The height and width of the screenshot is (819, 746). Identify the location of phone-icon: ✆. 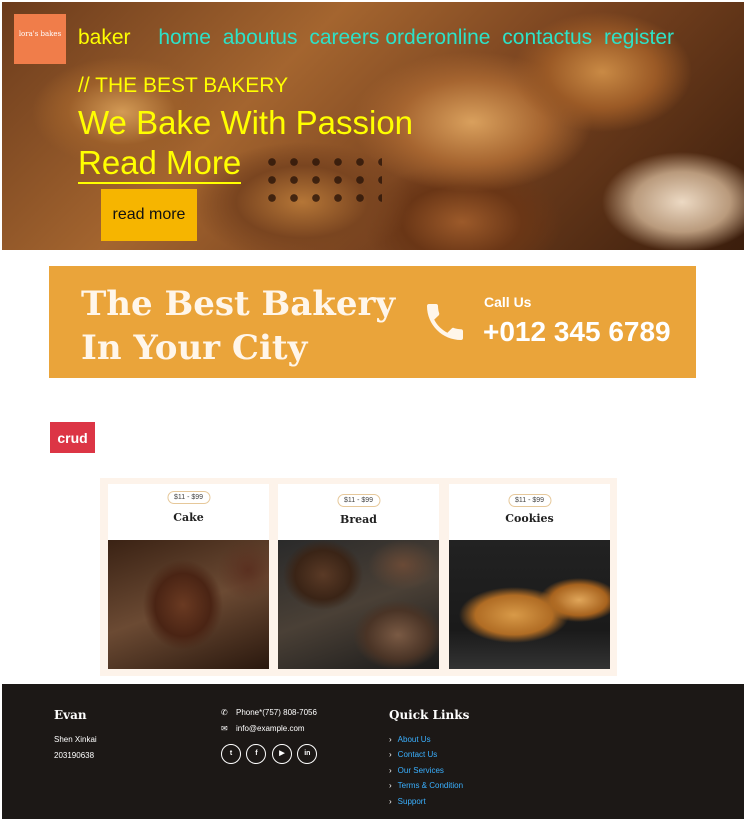
(224, 712).